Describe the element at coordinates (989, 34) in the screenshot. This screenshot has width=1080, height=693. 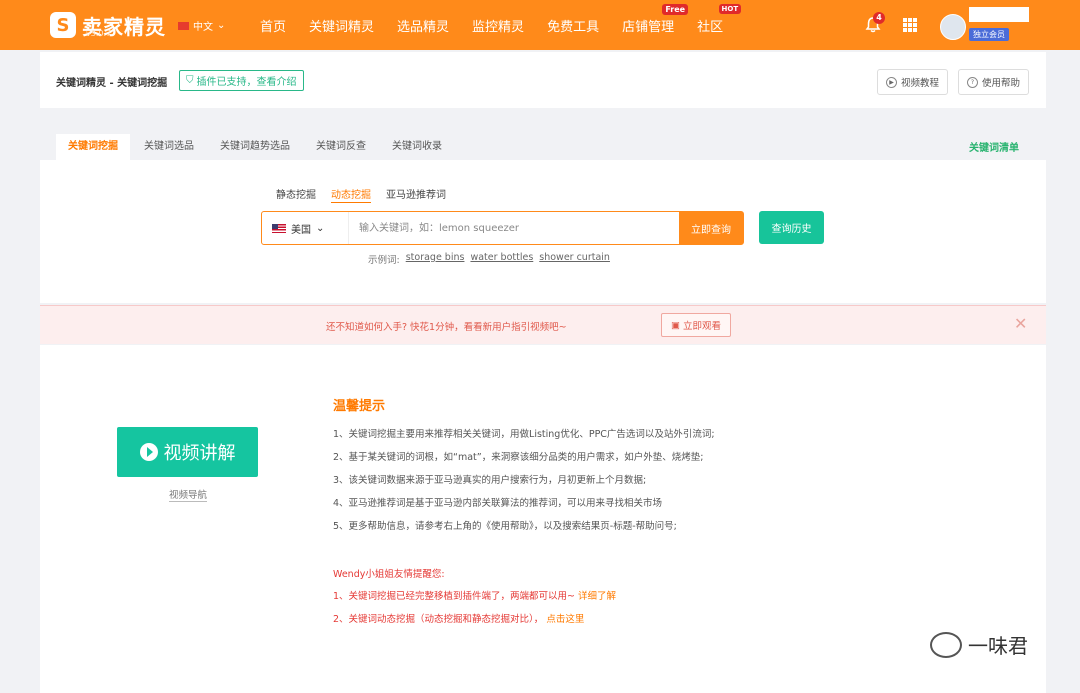
I see `member-badge: 独立会员` at that location.